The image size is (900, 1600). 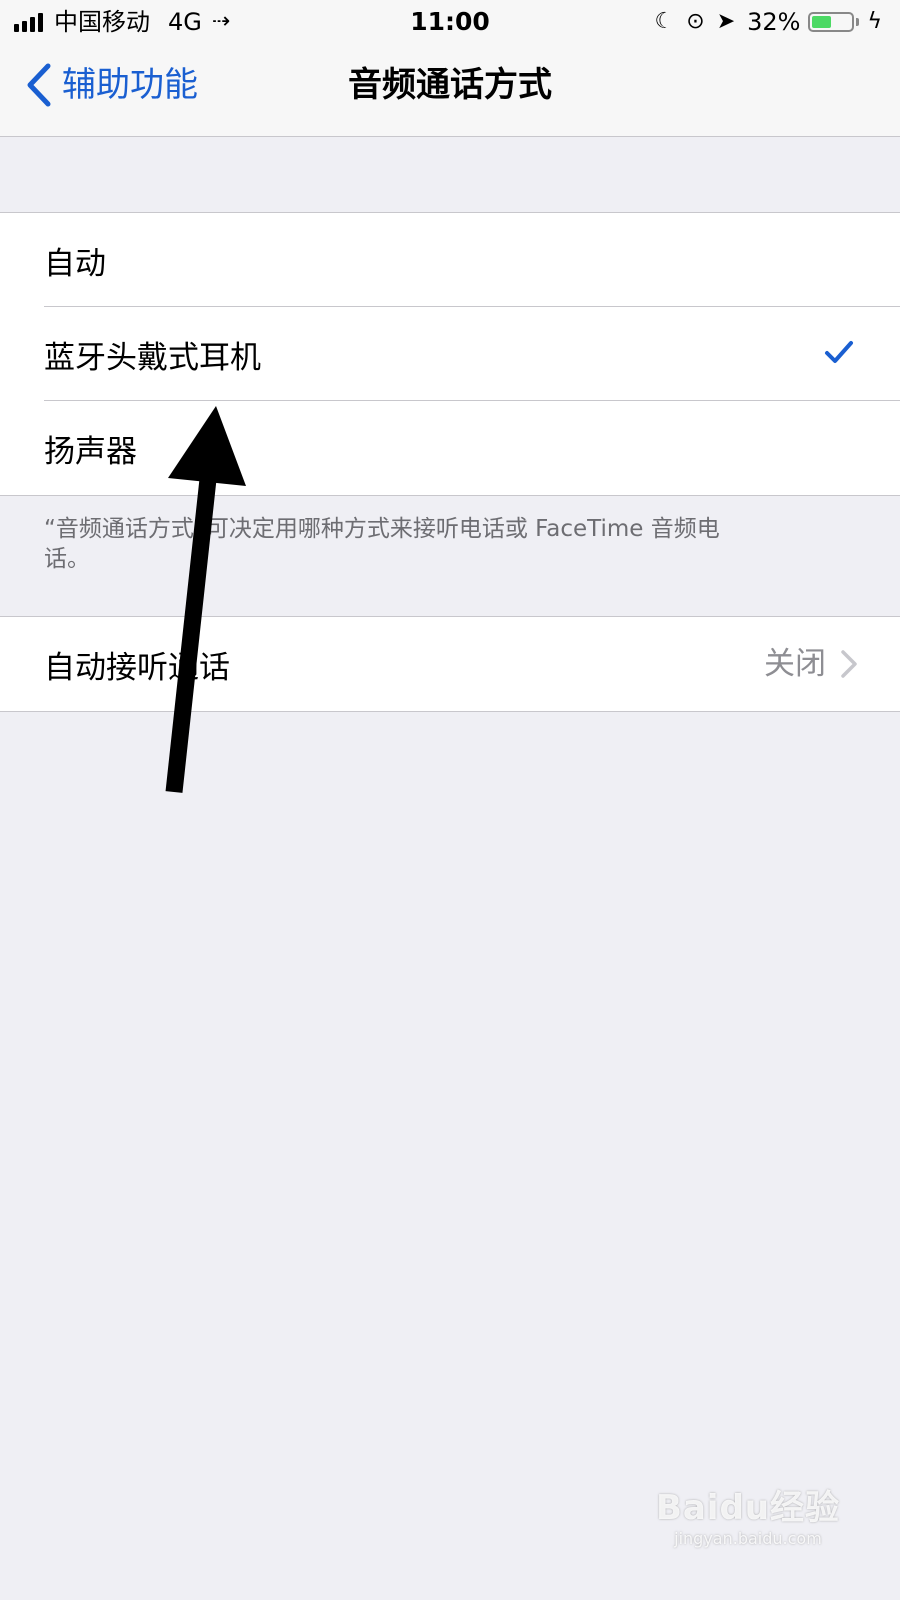 What do you see at coordinates (205, 599) in the screenshot?
I see `annotation-arrow` at bounding box center [205, 599].